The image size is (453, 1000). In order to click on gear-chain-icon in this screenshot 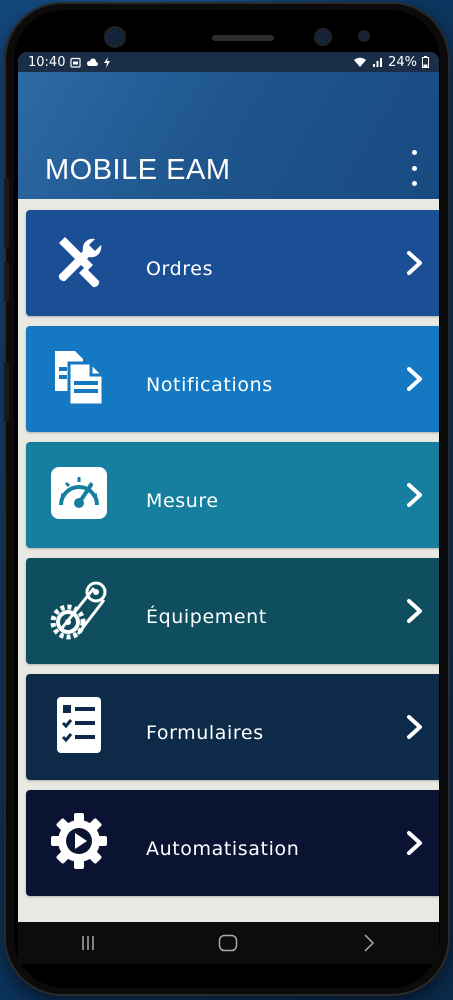, I will do `click(79, 609)`.